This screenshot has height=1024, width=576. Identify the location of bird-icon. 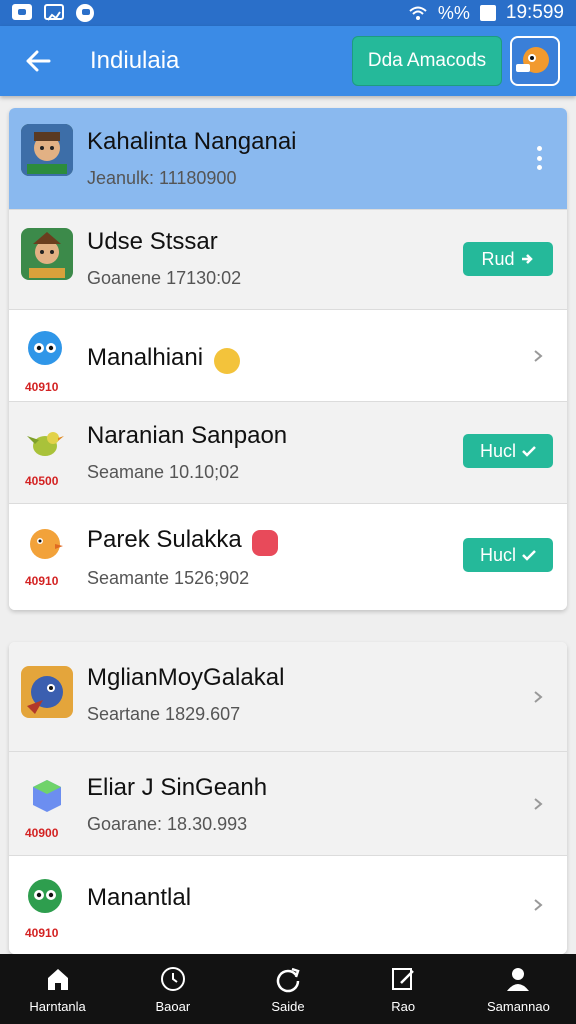
(45, 444).